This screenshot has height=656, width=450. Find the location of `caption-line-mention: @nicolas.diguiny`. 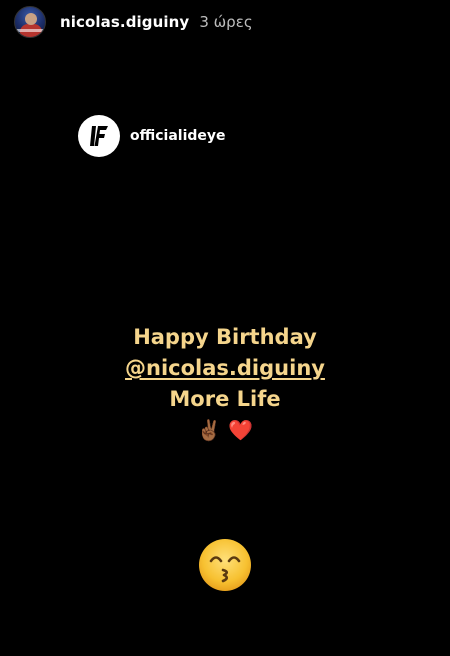

caption-line-mention: @nicolas.diguiny is located at coordinates (225, 368).